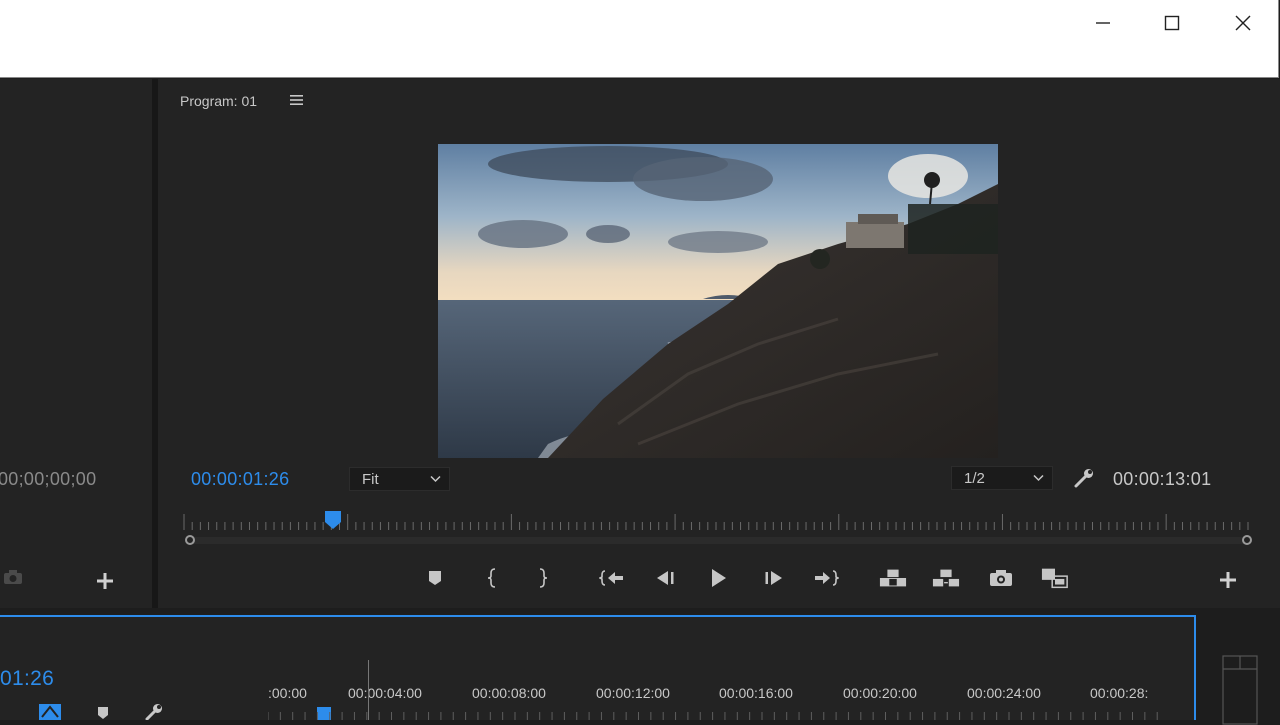  What do you see at coordinates (333, 520) in the screenshot?
I see `playhead` at bounding box center [333, 520].